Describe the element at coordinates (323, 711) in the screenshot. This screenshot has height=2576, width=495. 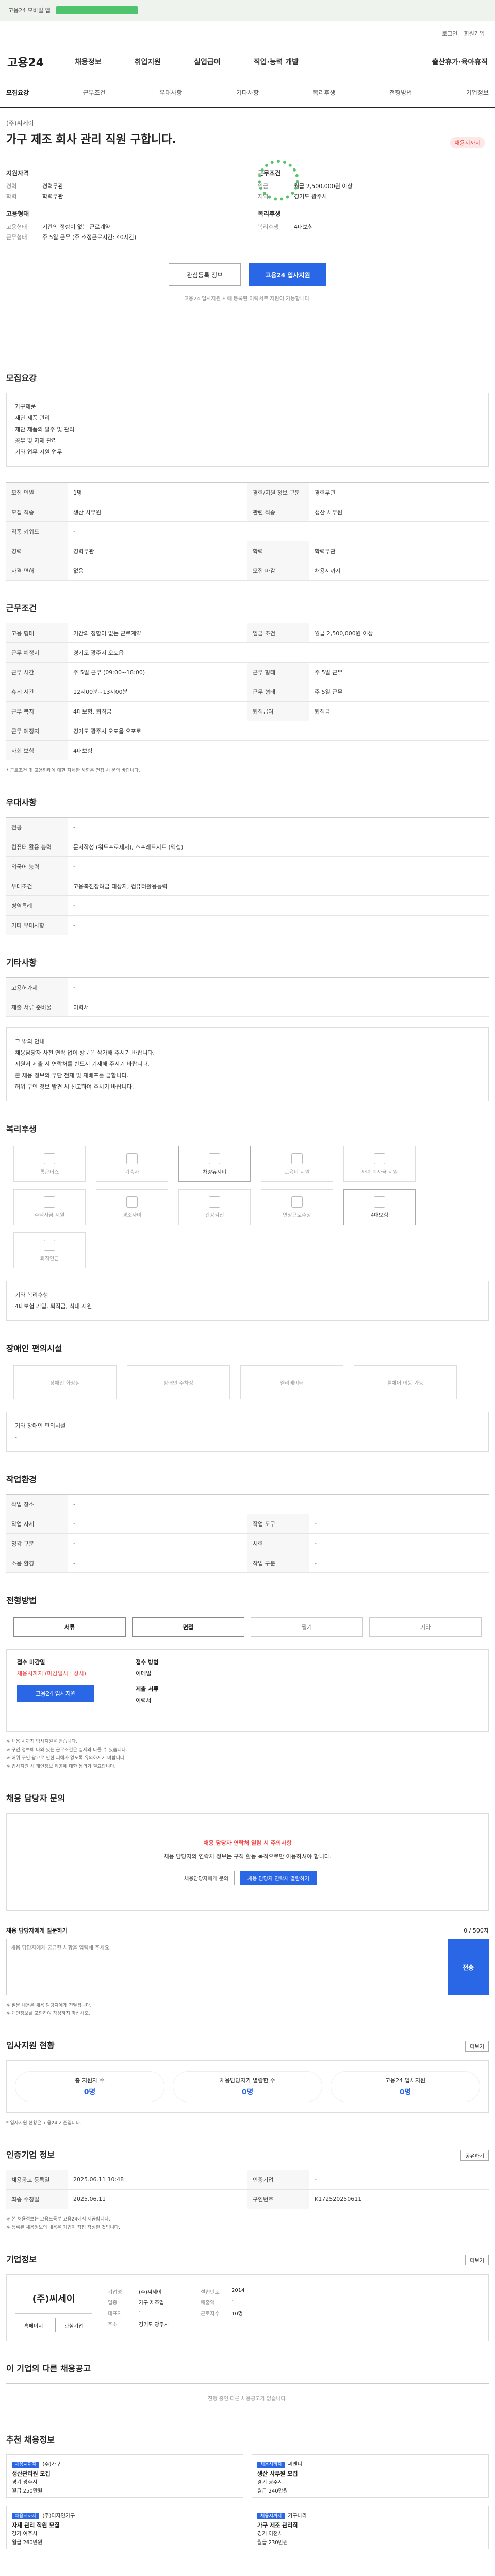
I see `table-cell: 퇴직금` at that location.